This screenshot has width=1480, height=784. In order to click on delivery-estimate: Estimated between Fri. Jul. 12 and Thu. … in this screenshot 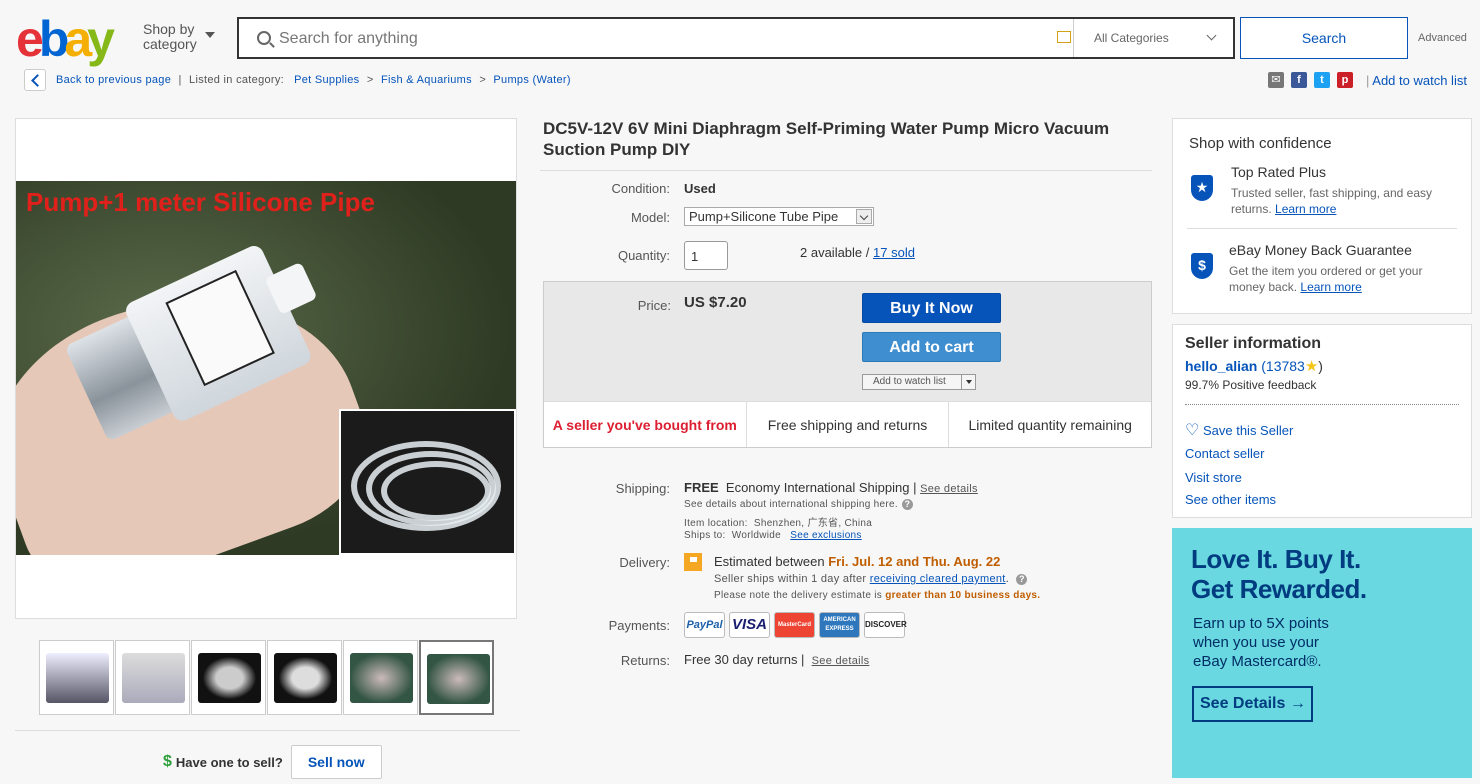, I will do `click(857, 561)`.